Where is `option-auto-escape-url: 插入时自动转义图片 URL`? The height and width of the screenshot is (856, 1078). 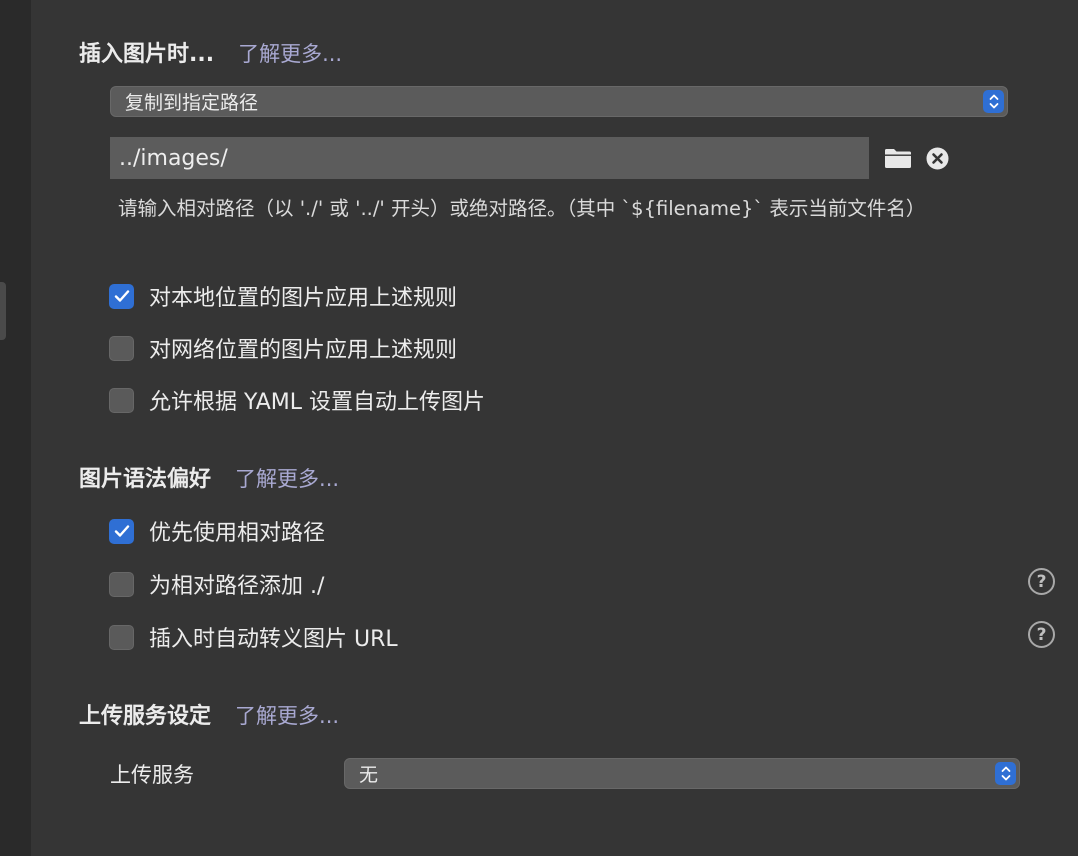
option-auto-escape-url: 插入时自动转义图片 URL is located at coordinates (253, 637).